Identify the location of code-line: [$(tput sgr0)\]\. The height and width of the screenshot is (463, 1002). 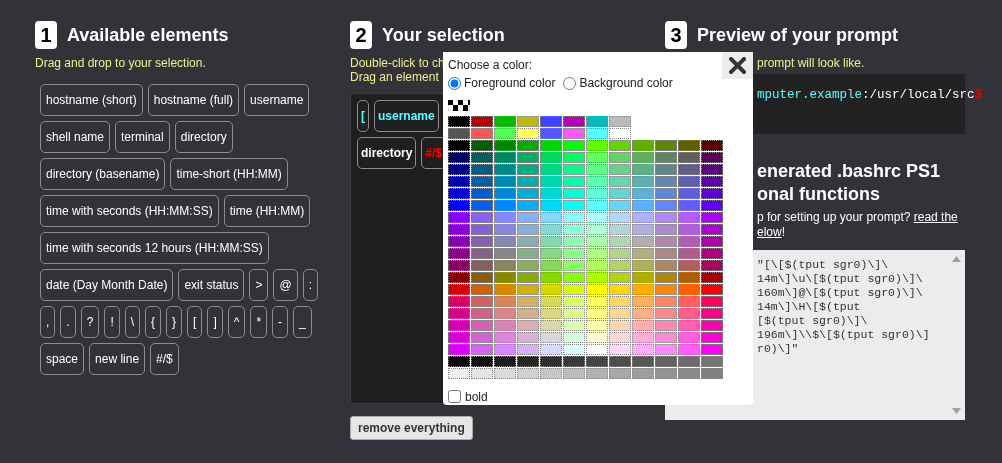
(813, 321).